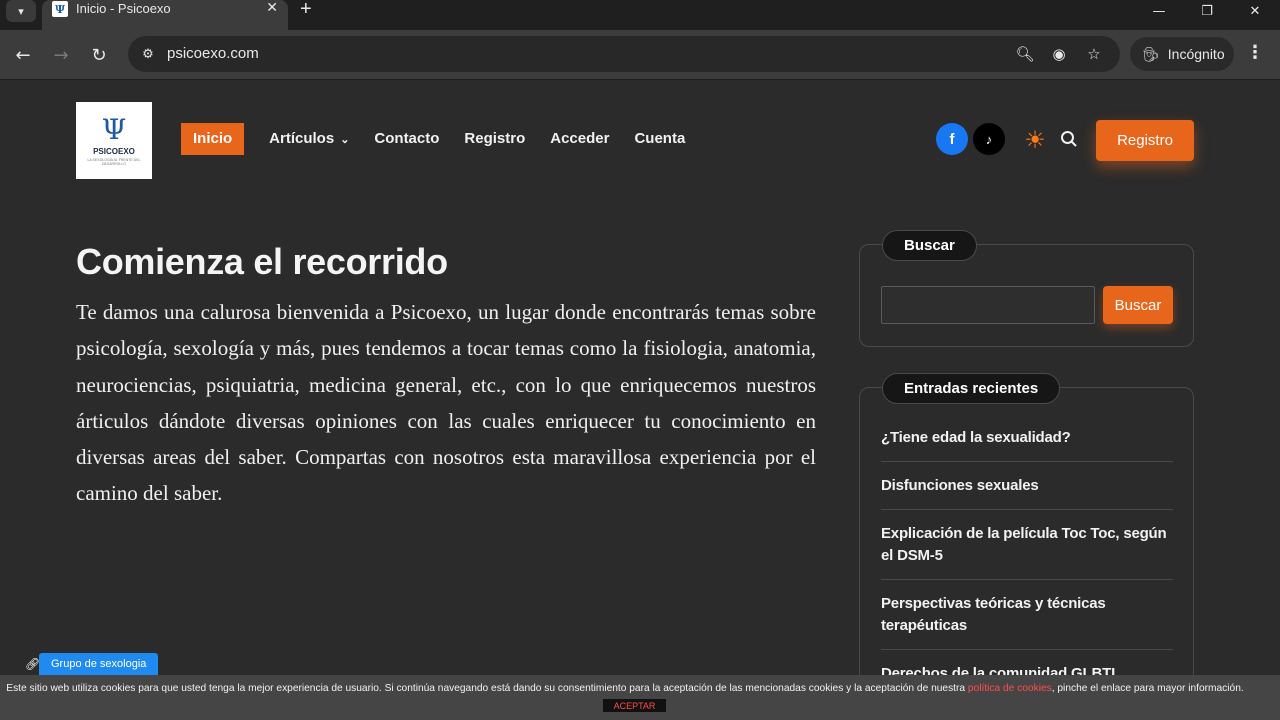 Image resolution: width=1280 pixels, height=720 pixels. Describe the element at coordinates (971, 388) in the screenshot. I see `recent-posts-title: Entradas recientes` at that location.